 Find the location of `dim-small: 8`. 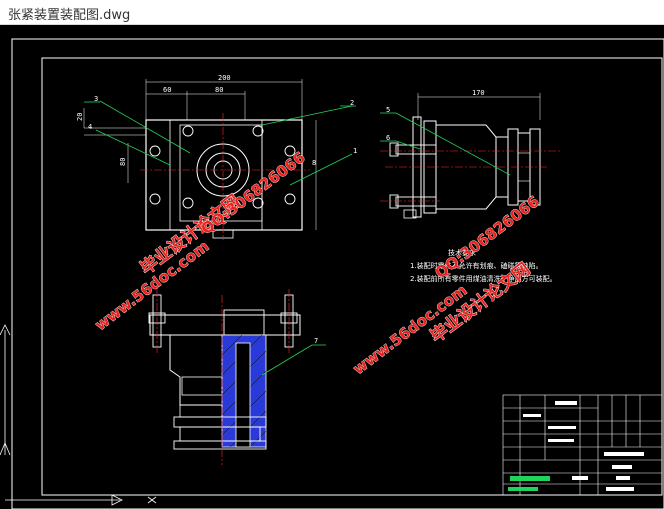

dim-small: 8 is located at coordinates (314, 163).